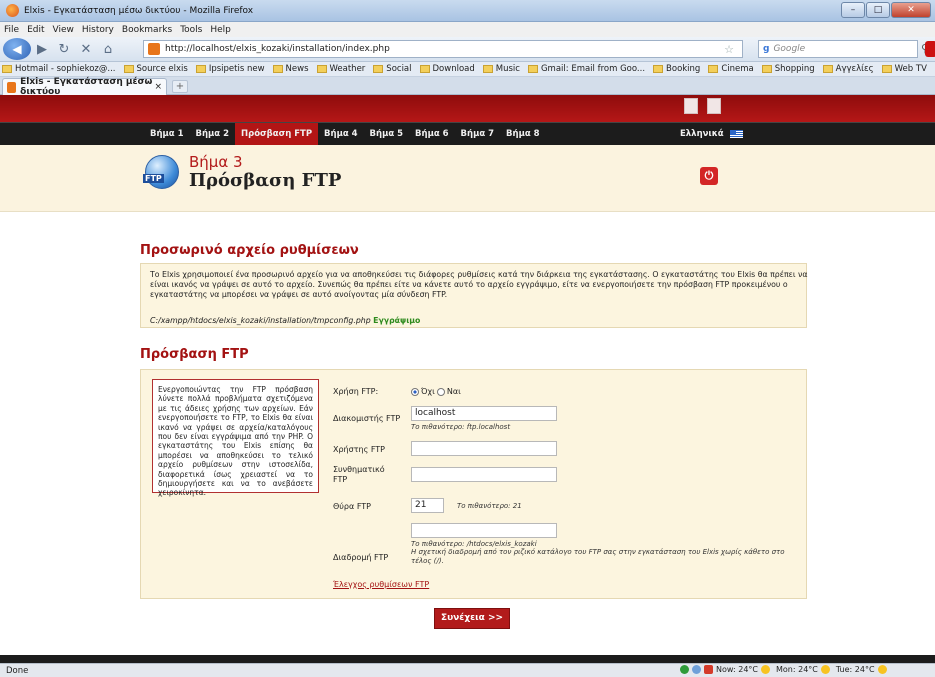 This screenshot has height=677, width=935. What do you see at coordinates (147, 30) in the screenshot?
I see `menu-bookmarks: Bookmarks` at bounding box center [147, 30].